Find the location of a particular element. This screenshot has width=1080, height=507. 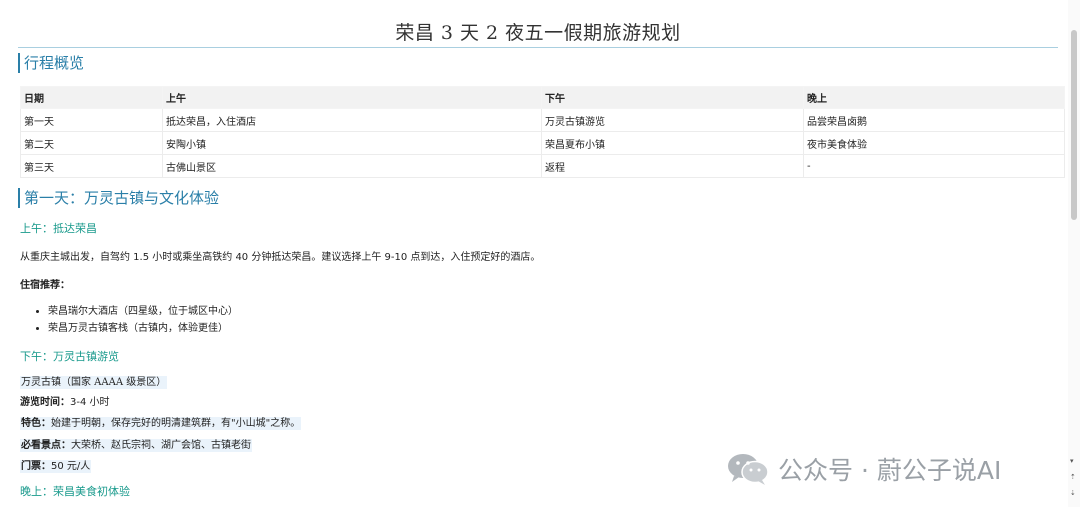

title-bar: 荣昌 3 天 2 夜五一假期旅游规划 is located at coordinates (538, 33).